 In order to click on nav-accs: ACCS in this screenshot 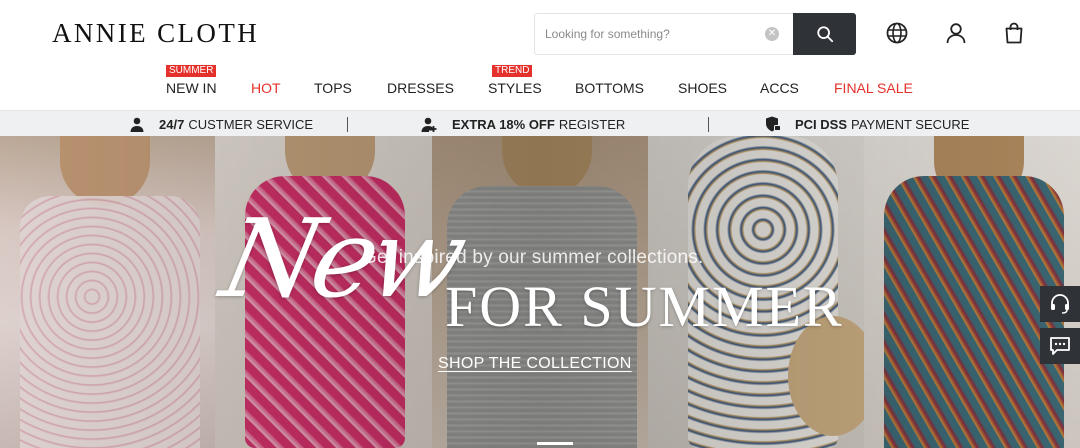, I will do `click(779, 88)`.